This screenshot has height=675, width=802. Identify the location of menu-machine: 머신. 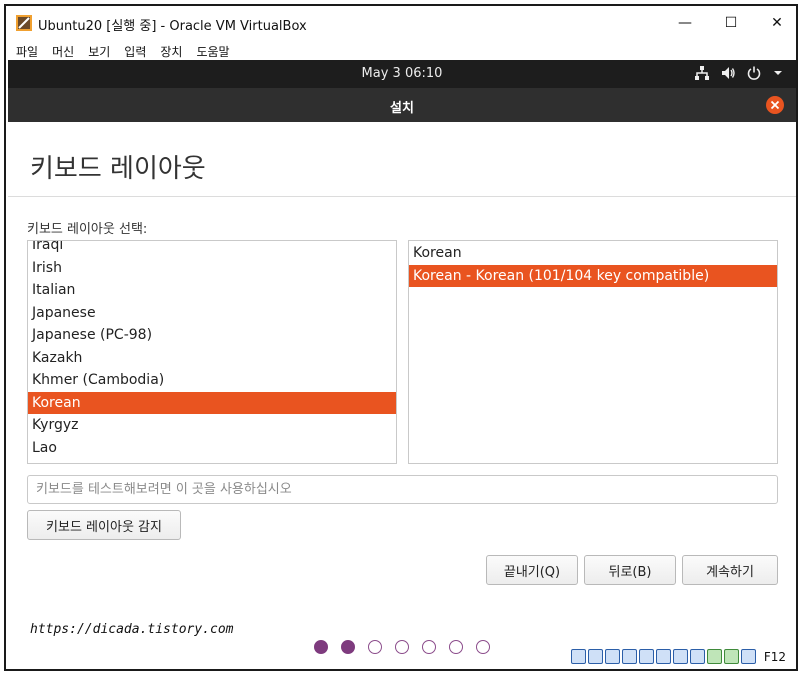
(63, 51).